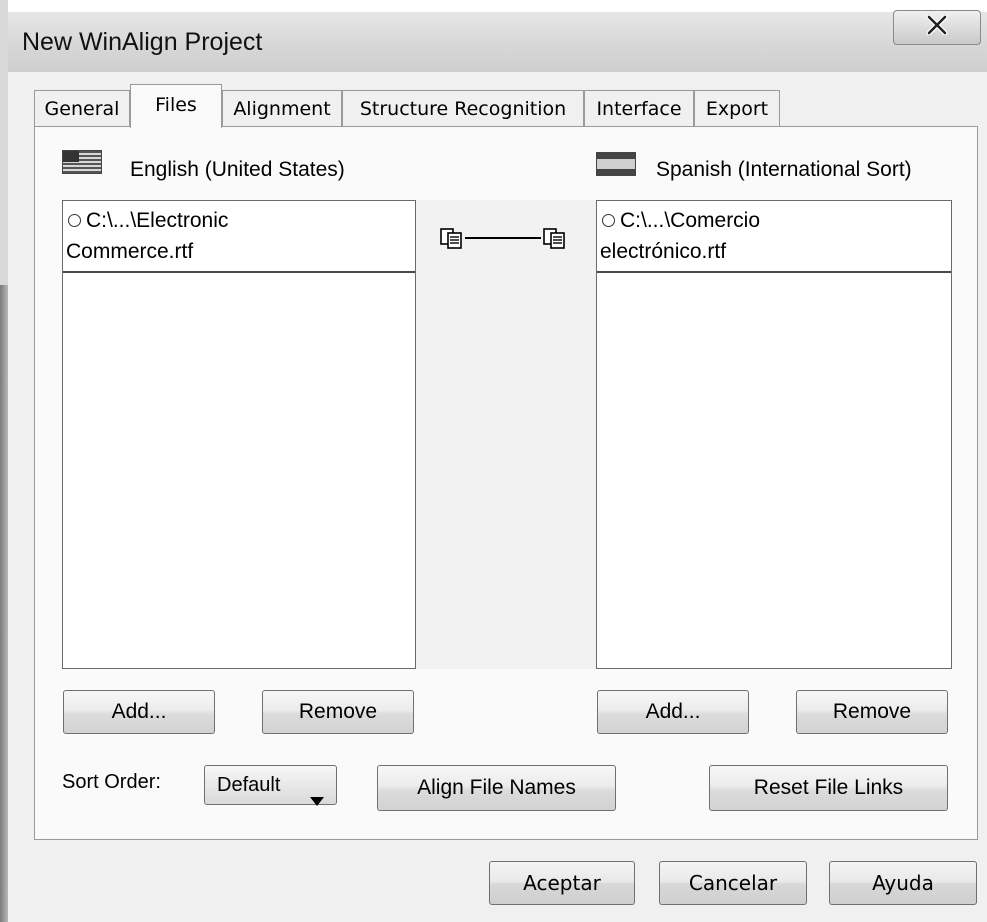 The width and height of the screenshot is (987, 922). What do you see at coordinates (463, 108) in the screenshot?
I see `tab-structure-recognition: Structure Recognition` at bounding box center [463, 108].